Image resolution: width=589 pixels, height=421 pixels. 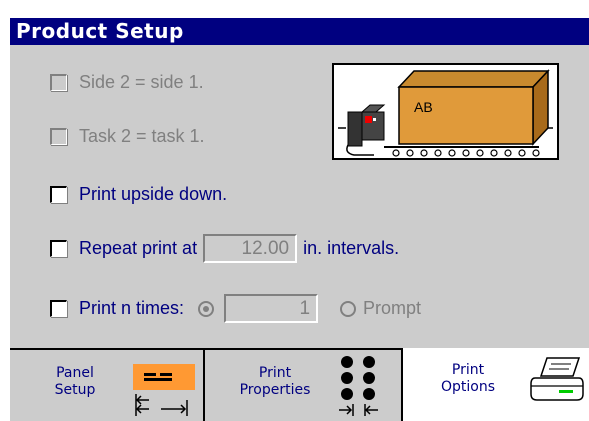 I want to click on dot-matrix-icon, so click(x=358, y=386).